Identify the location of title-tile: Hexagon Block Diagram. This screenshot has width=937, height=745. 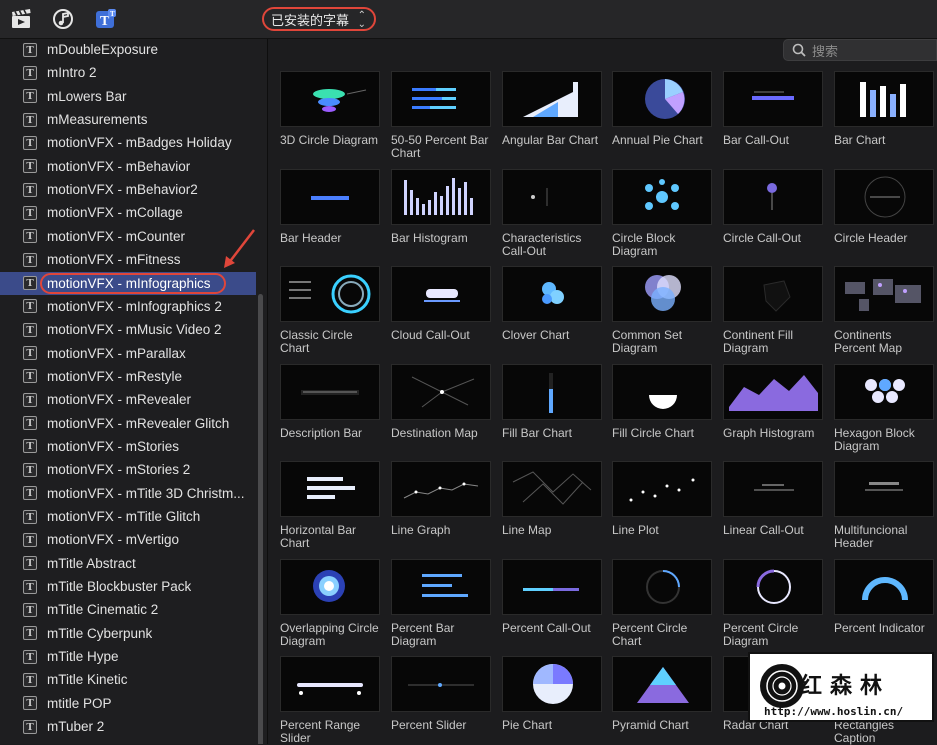
(884, 408).